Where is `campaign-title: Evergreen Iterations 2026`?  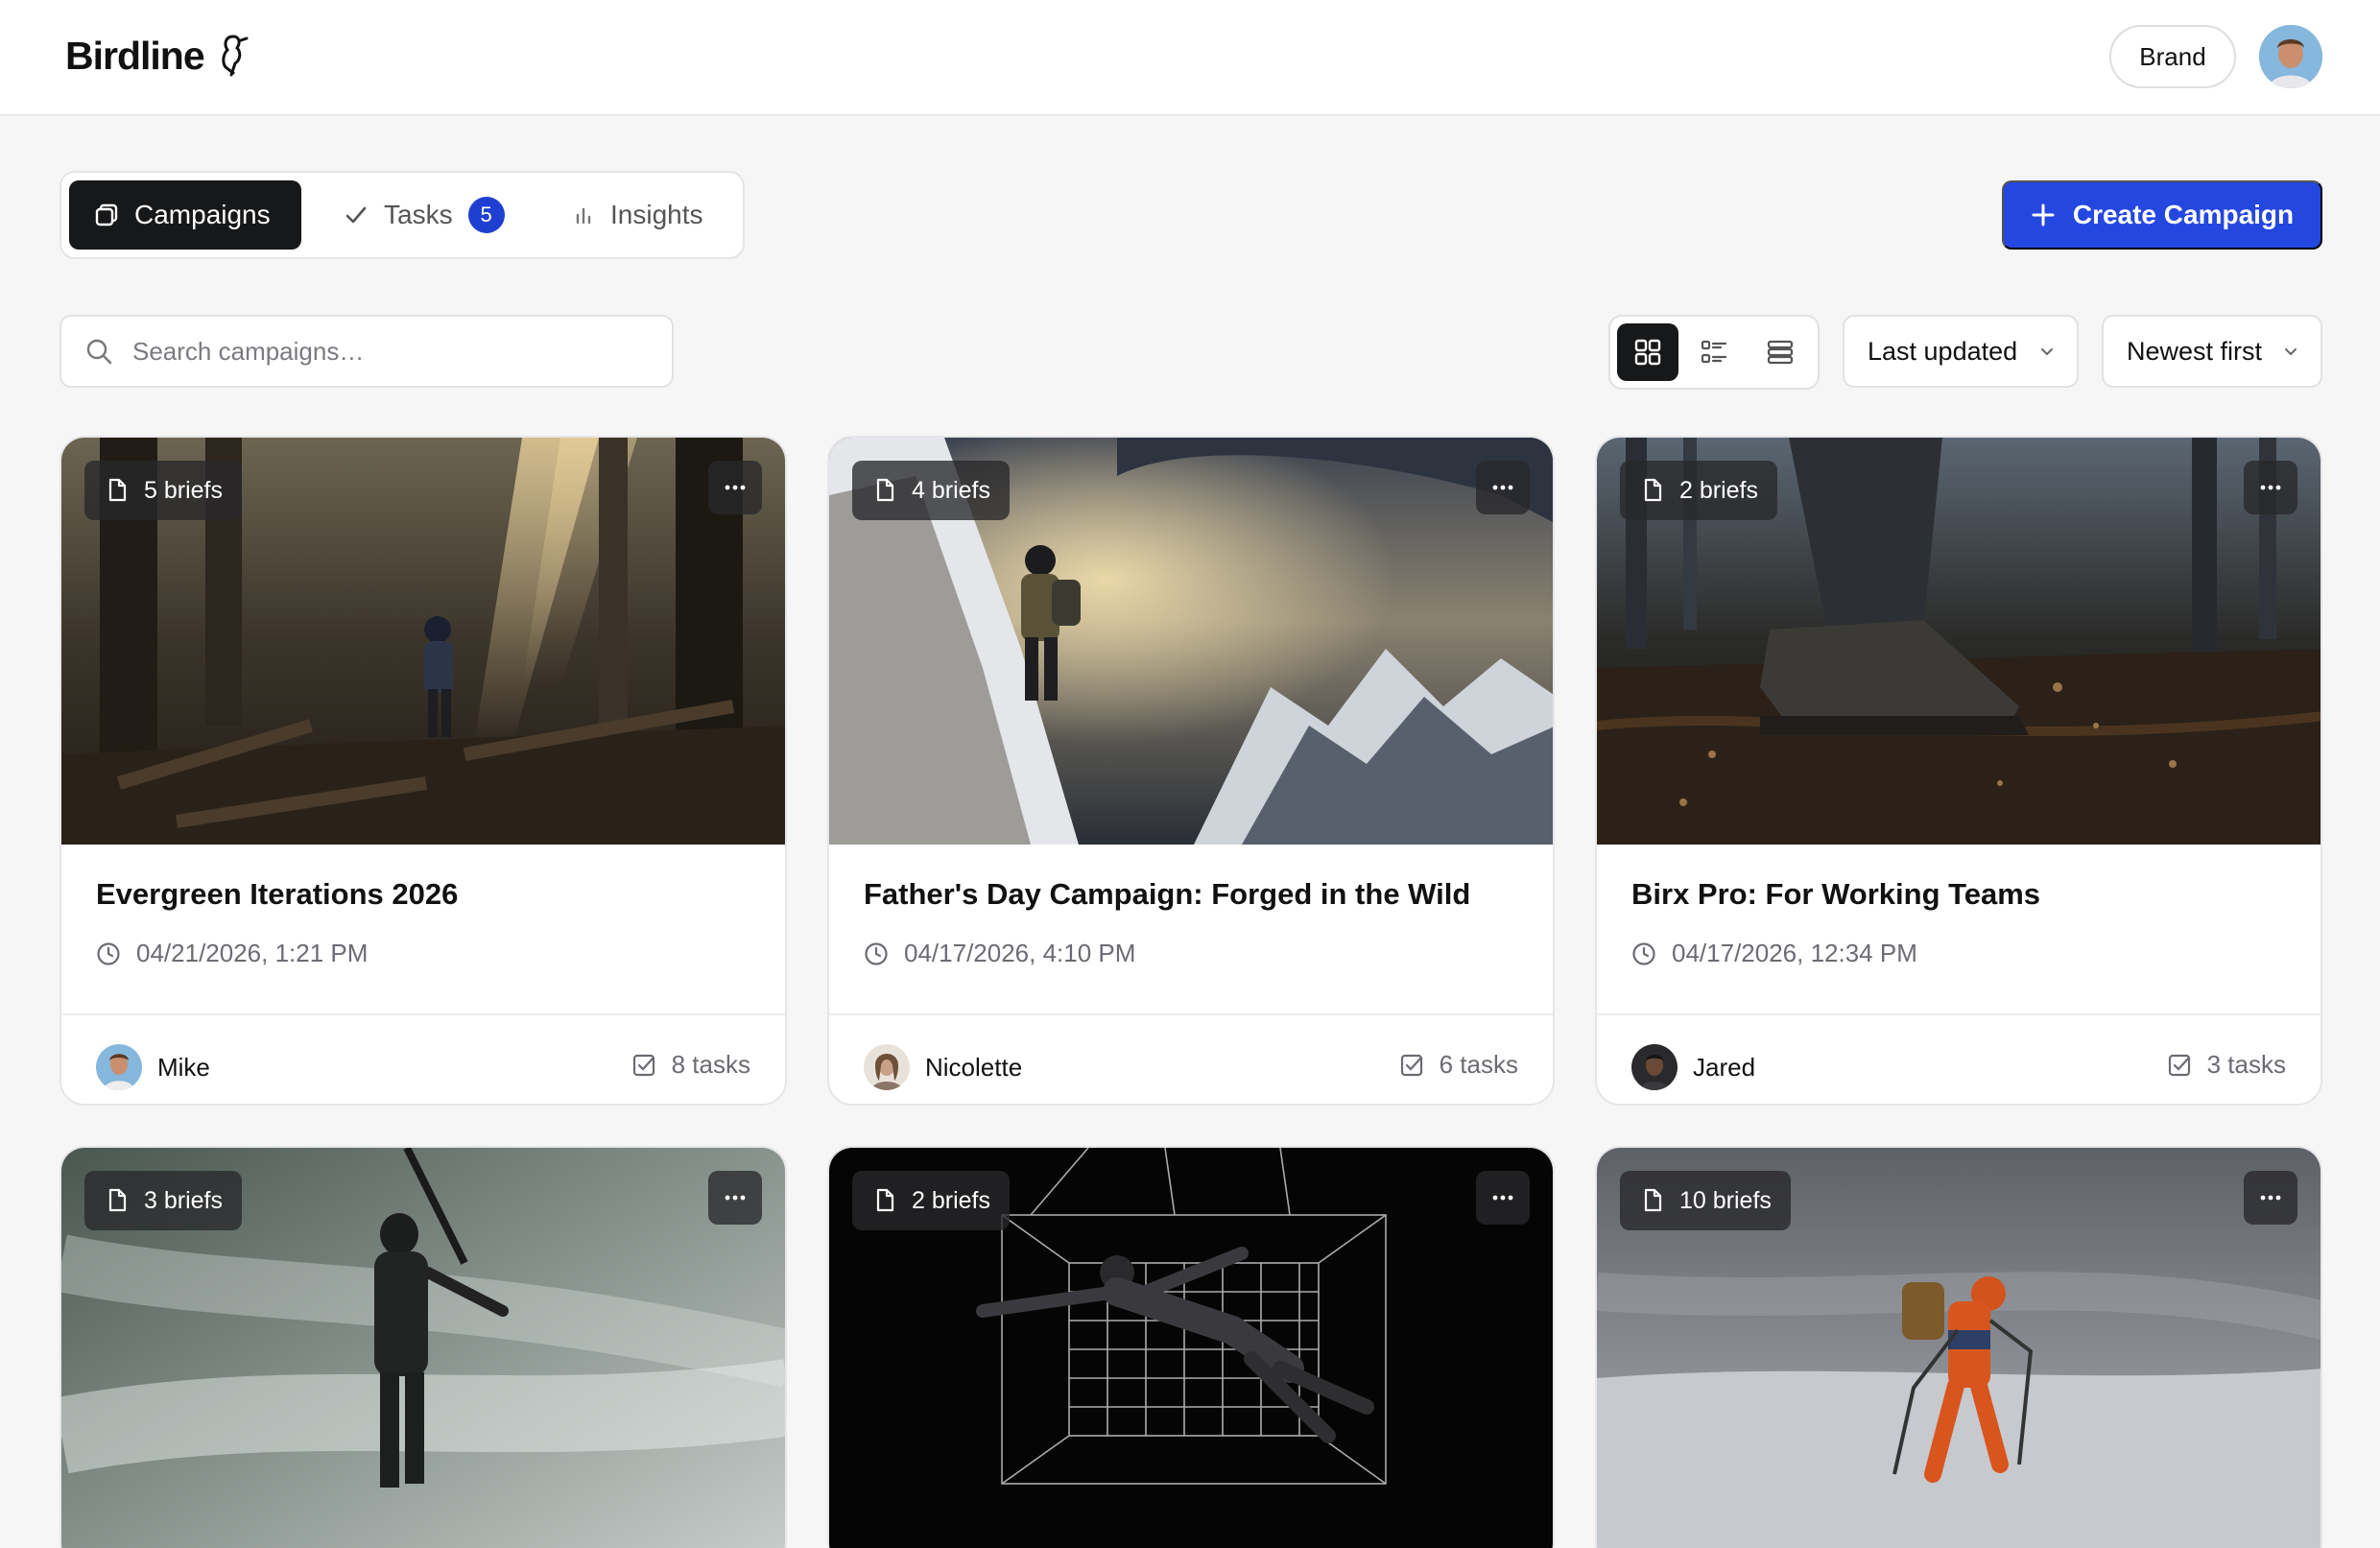 campaign-title: Evergreen Iterations 2026 is located at coordinates (277, 894).